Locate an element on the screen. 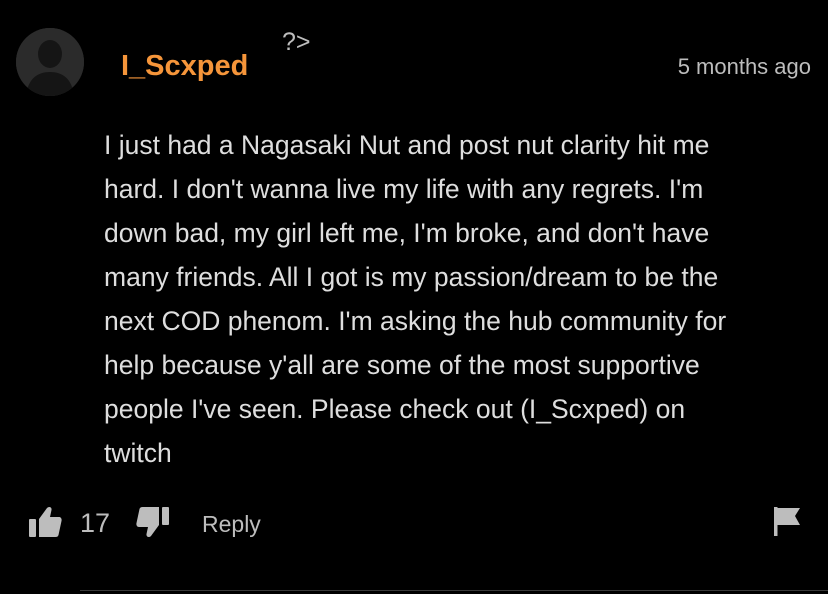  comment-actions: 17 Reply is located at coordinates (414, 525).